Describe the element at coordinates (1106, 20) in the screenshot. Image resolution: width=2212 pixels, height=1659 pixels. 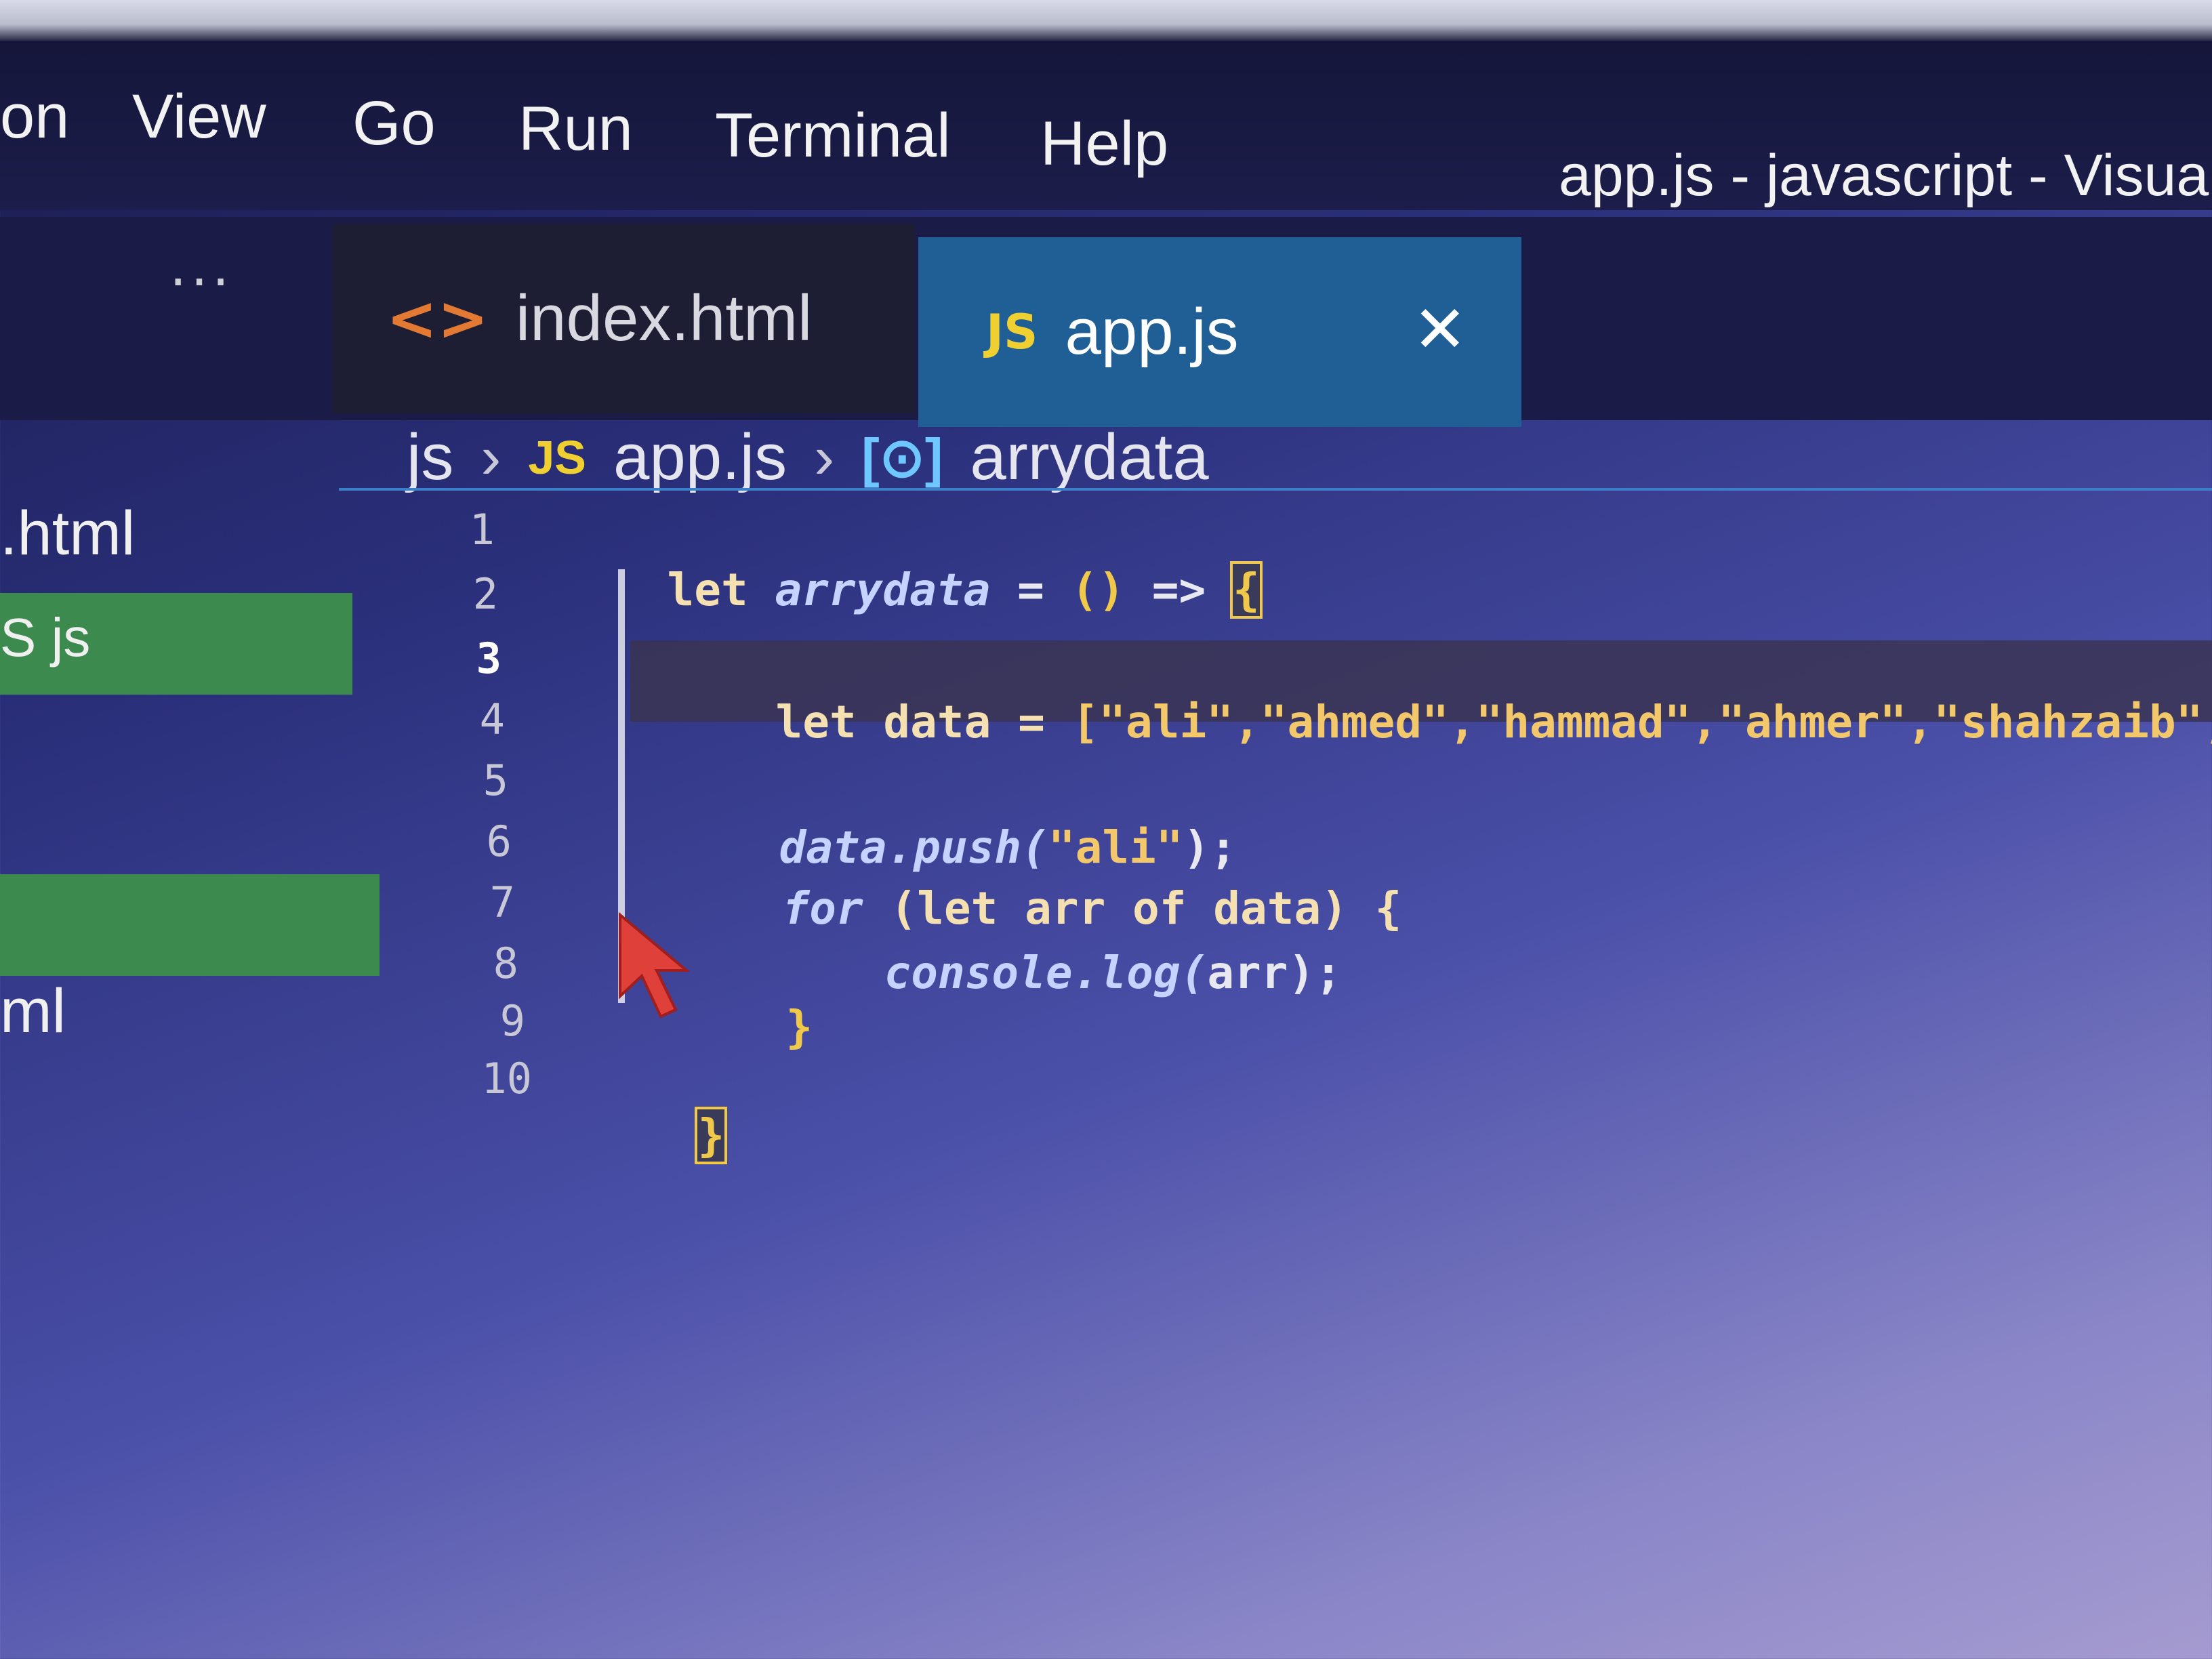
I see `screen-bezel` at that location.